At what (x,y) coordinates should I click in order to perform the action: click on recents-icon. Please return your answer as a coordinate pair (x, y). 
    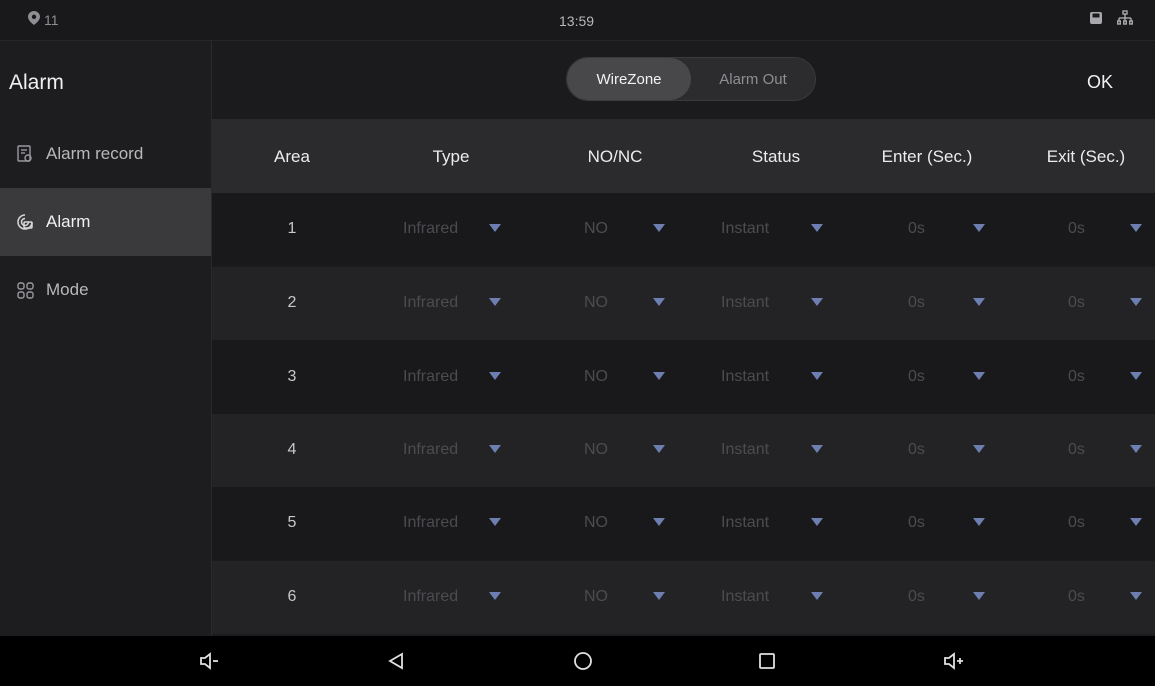
    Looking at the image, I should click on (767, 661).